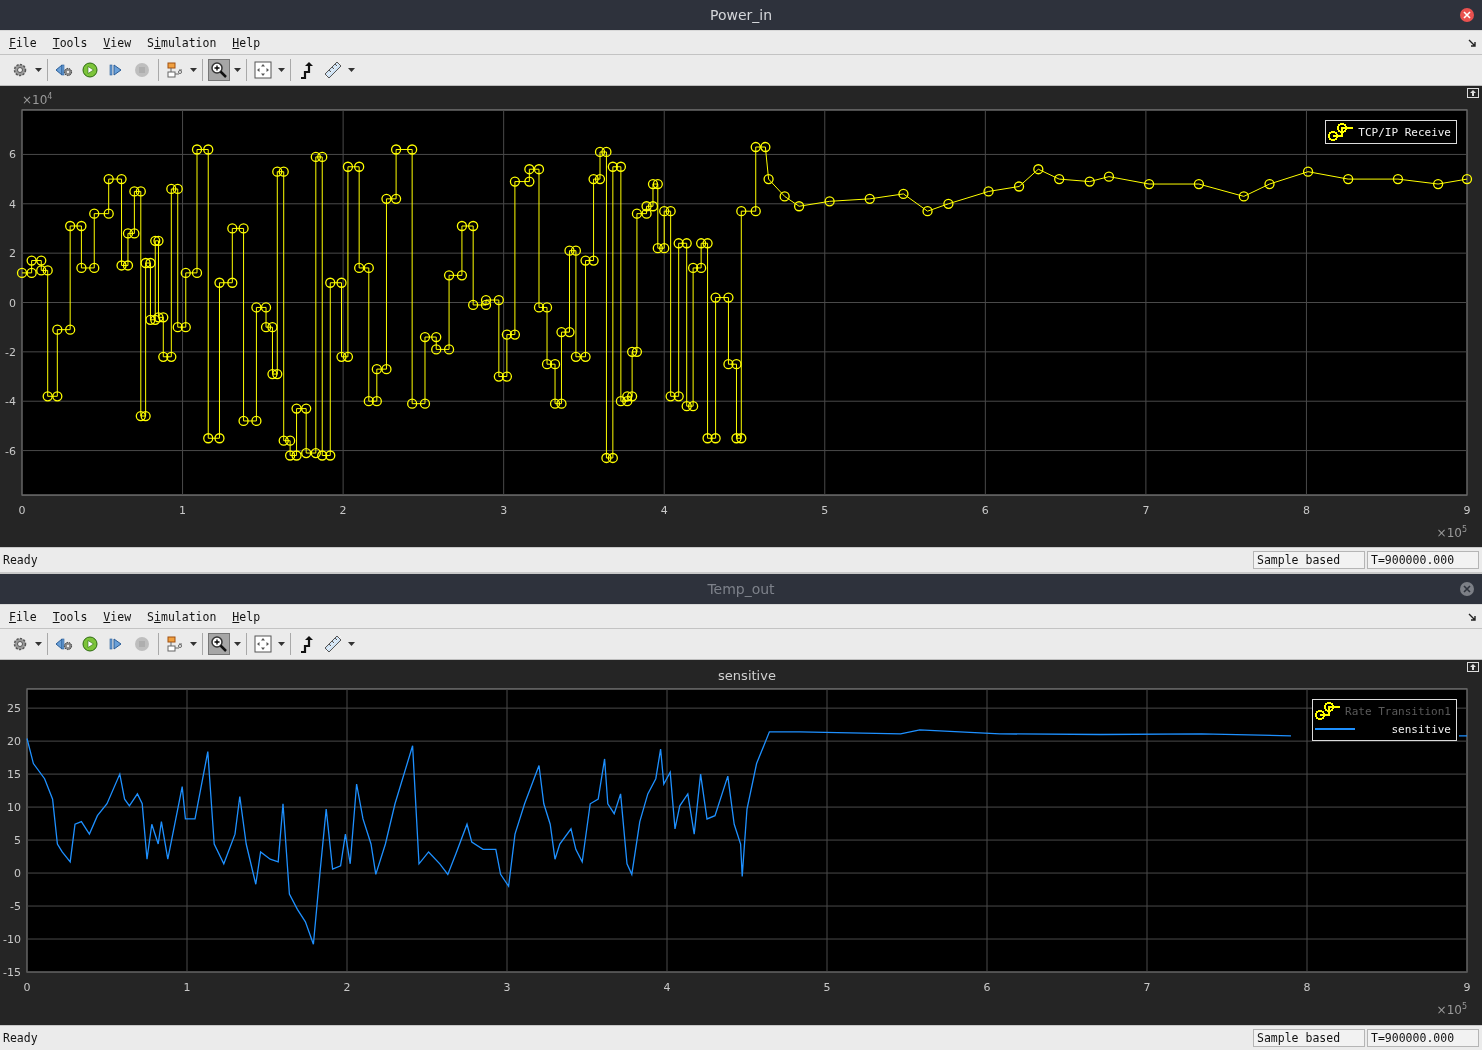 The image size is (1482, 1050). Describe the element at coordinates (1420, 729) in the screenshot. I see `legend-label: sensitive` at that location.